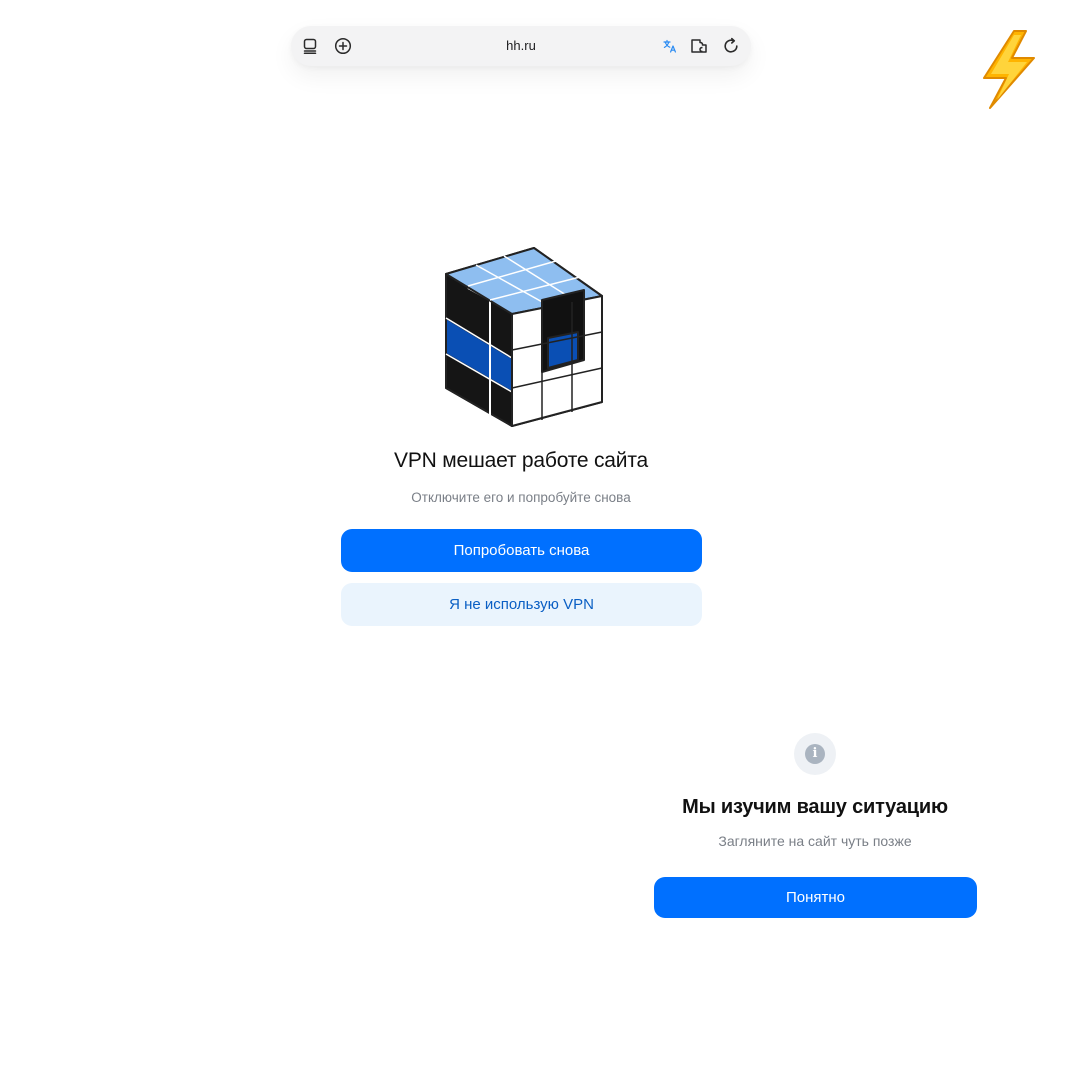 The width and height of the screenshot is (1080, 1080). What do you see at coordinates (521, 550) in the screenshot?
I see `retry-button: Попробовать снова` at bounding box center [521, 550].